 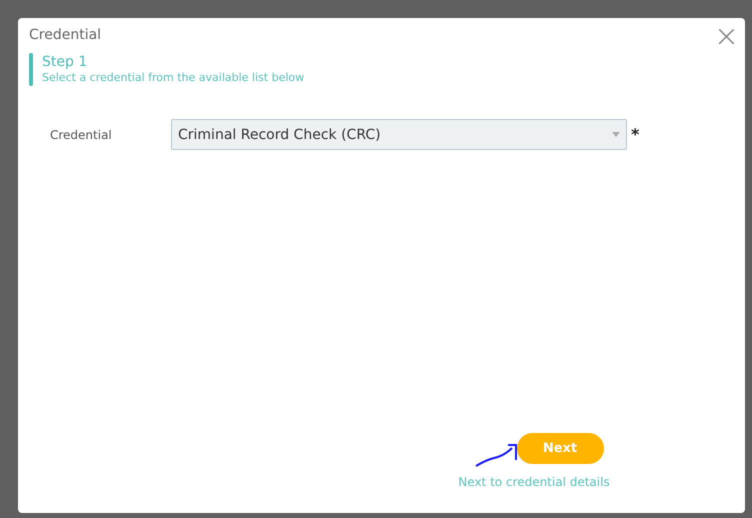 I want to click on next-button: Next, so click(x=560, y=448).